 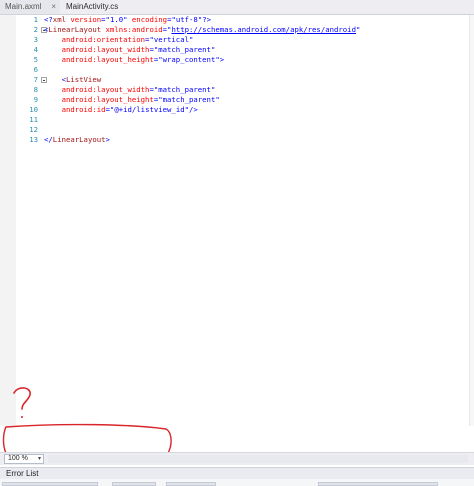 What do you see at coordinates (234, 100) in the screenshot?
I see `code-line: 9 android:layout_height="match_parent"` at bounding box center [234, 100].